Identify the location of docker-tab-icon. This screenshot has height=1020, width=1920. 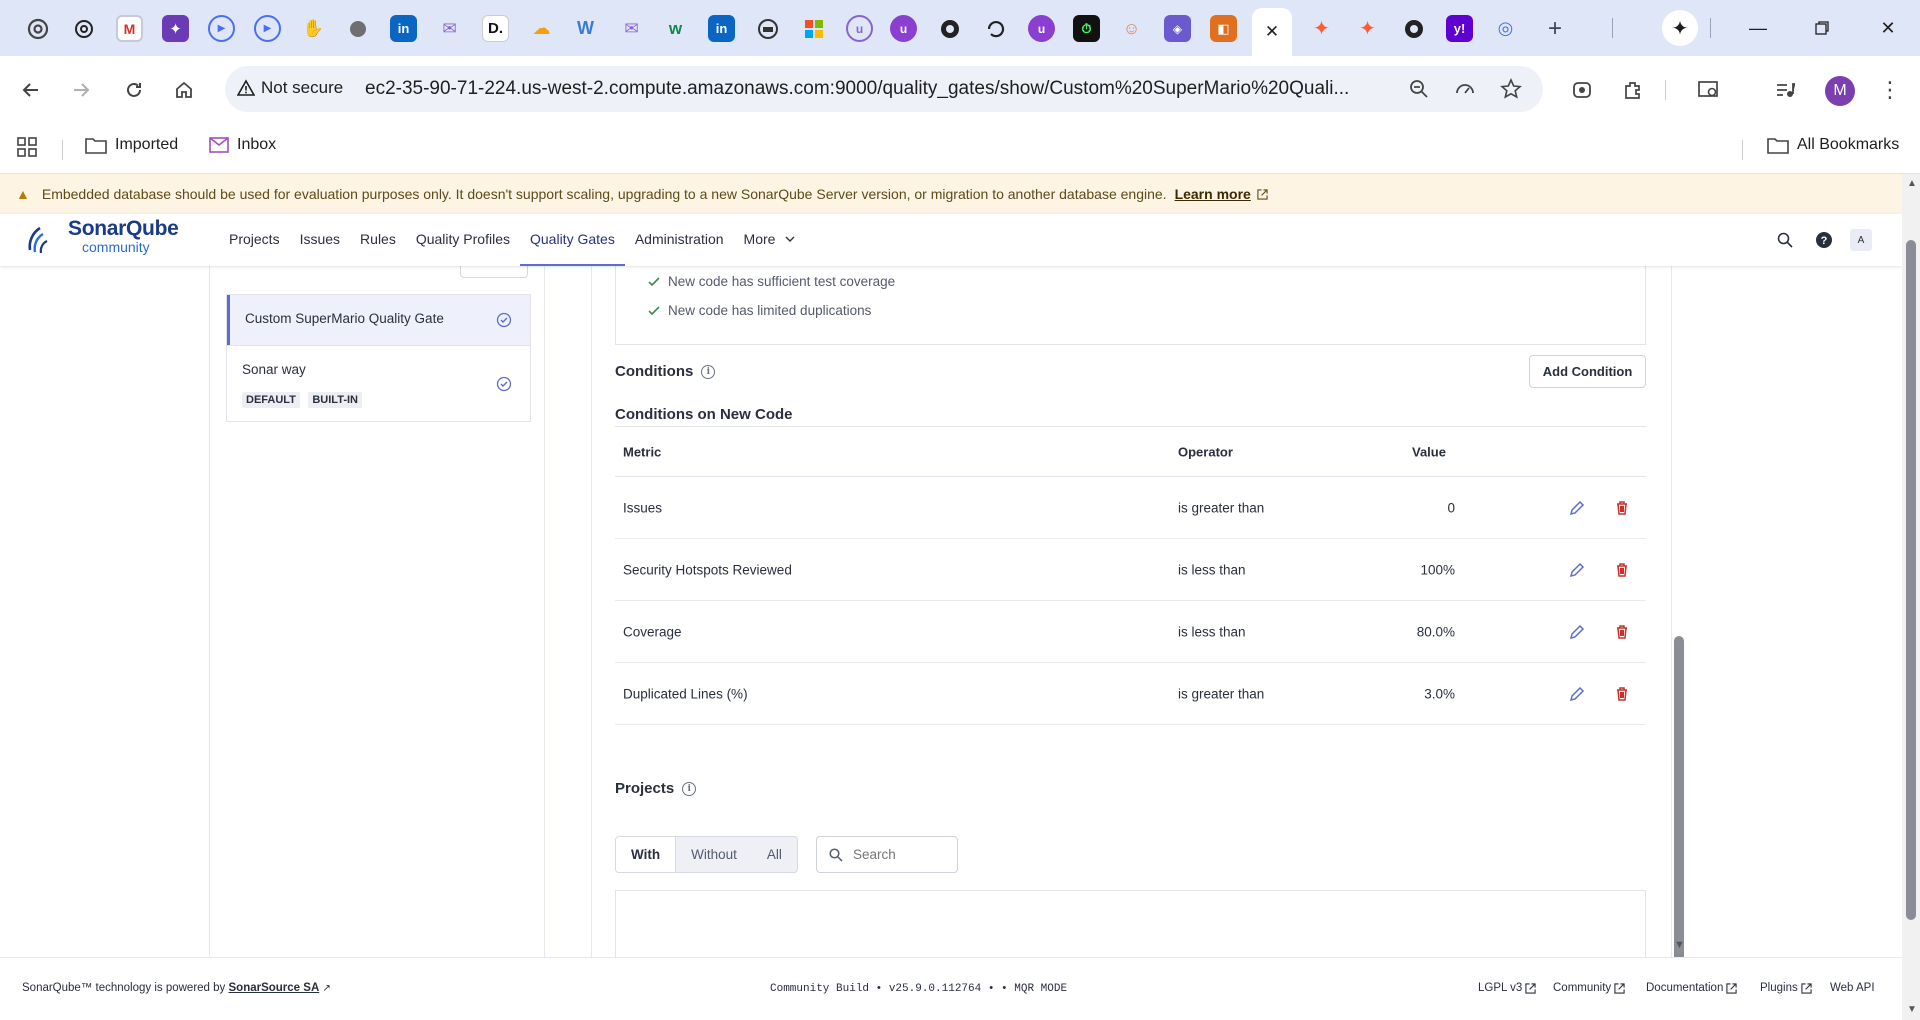
(767, 28).